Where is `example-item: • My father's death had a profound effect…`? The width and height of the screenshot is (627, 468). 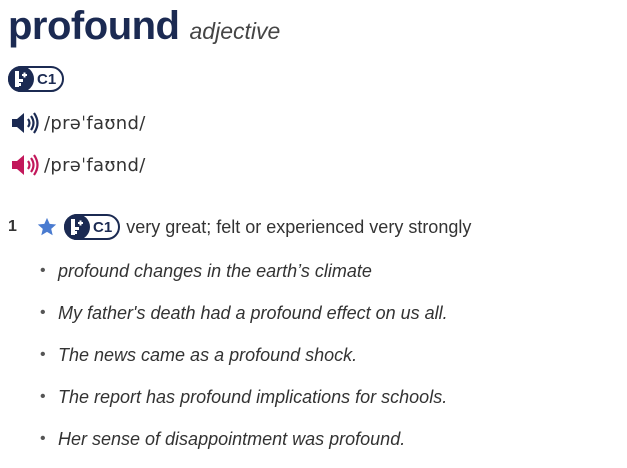
example-item: • My father's death had a profound effect… is located at coordinates (244, 321).